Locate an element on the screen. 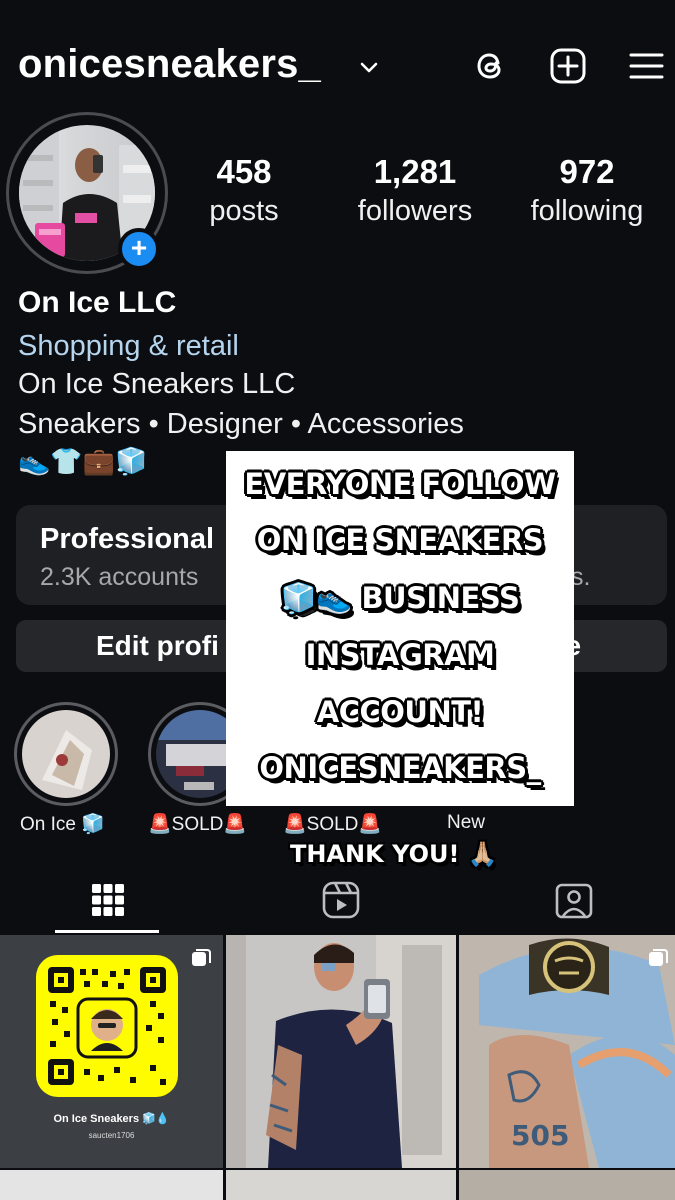 The image size is (675, 1200). tab-reels is located at coordinates (337, 902).